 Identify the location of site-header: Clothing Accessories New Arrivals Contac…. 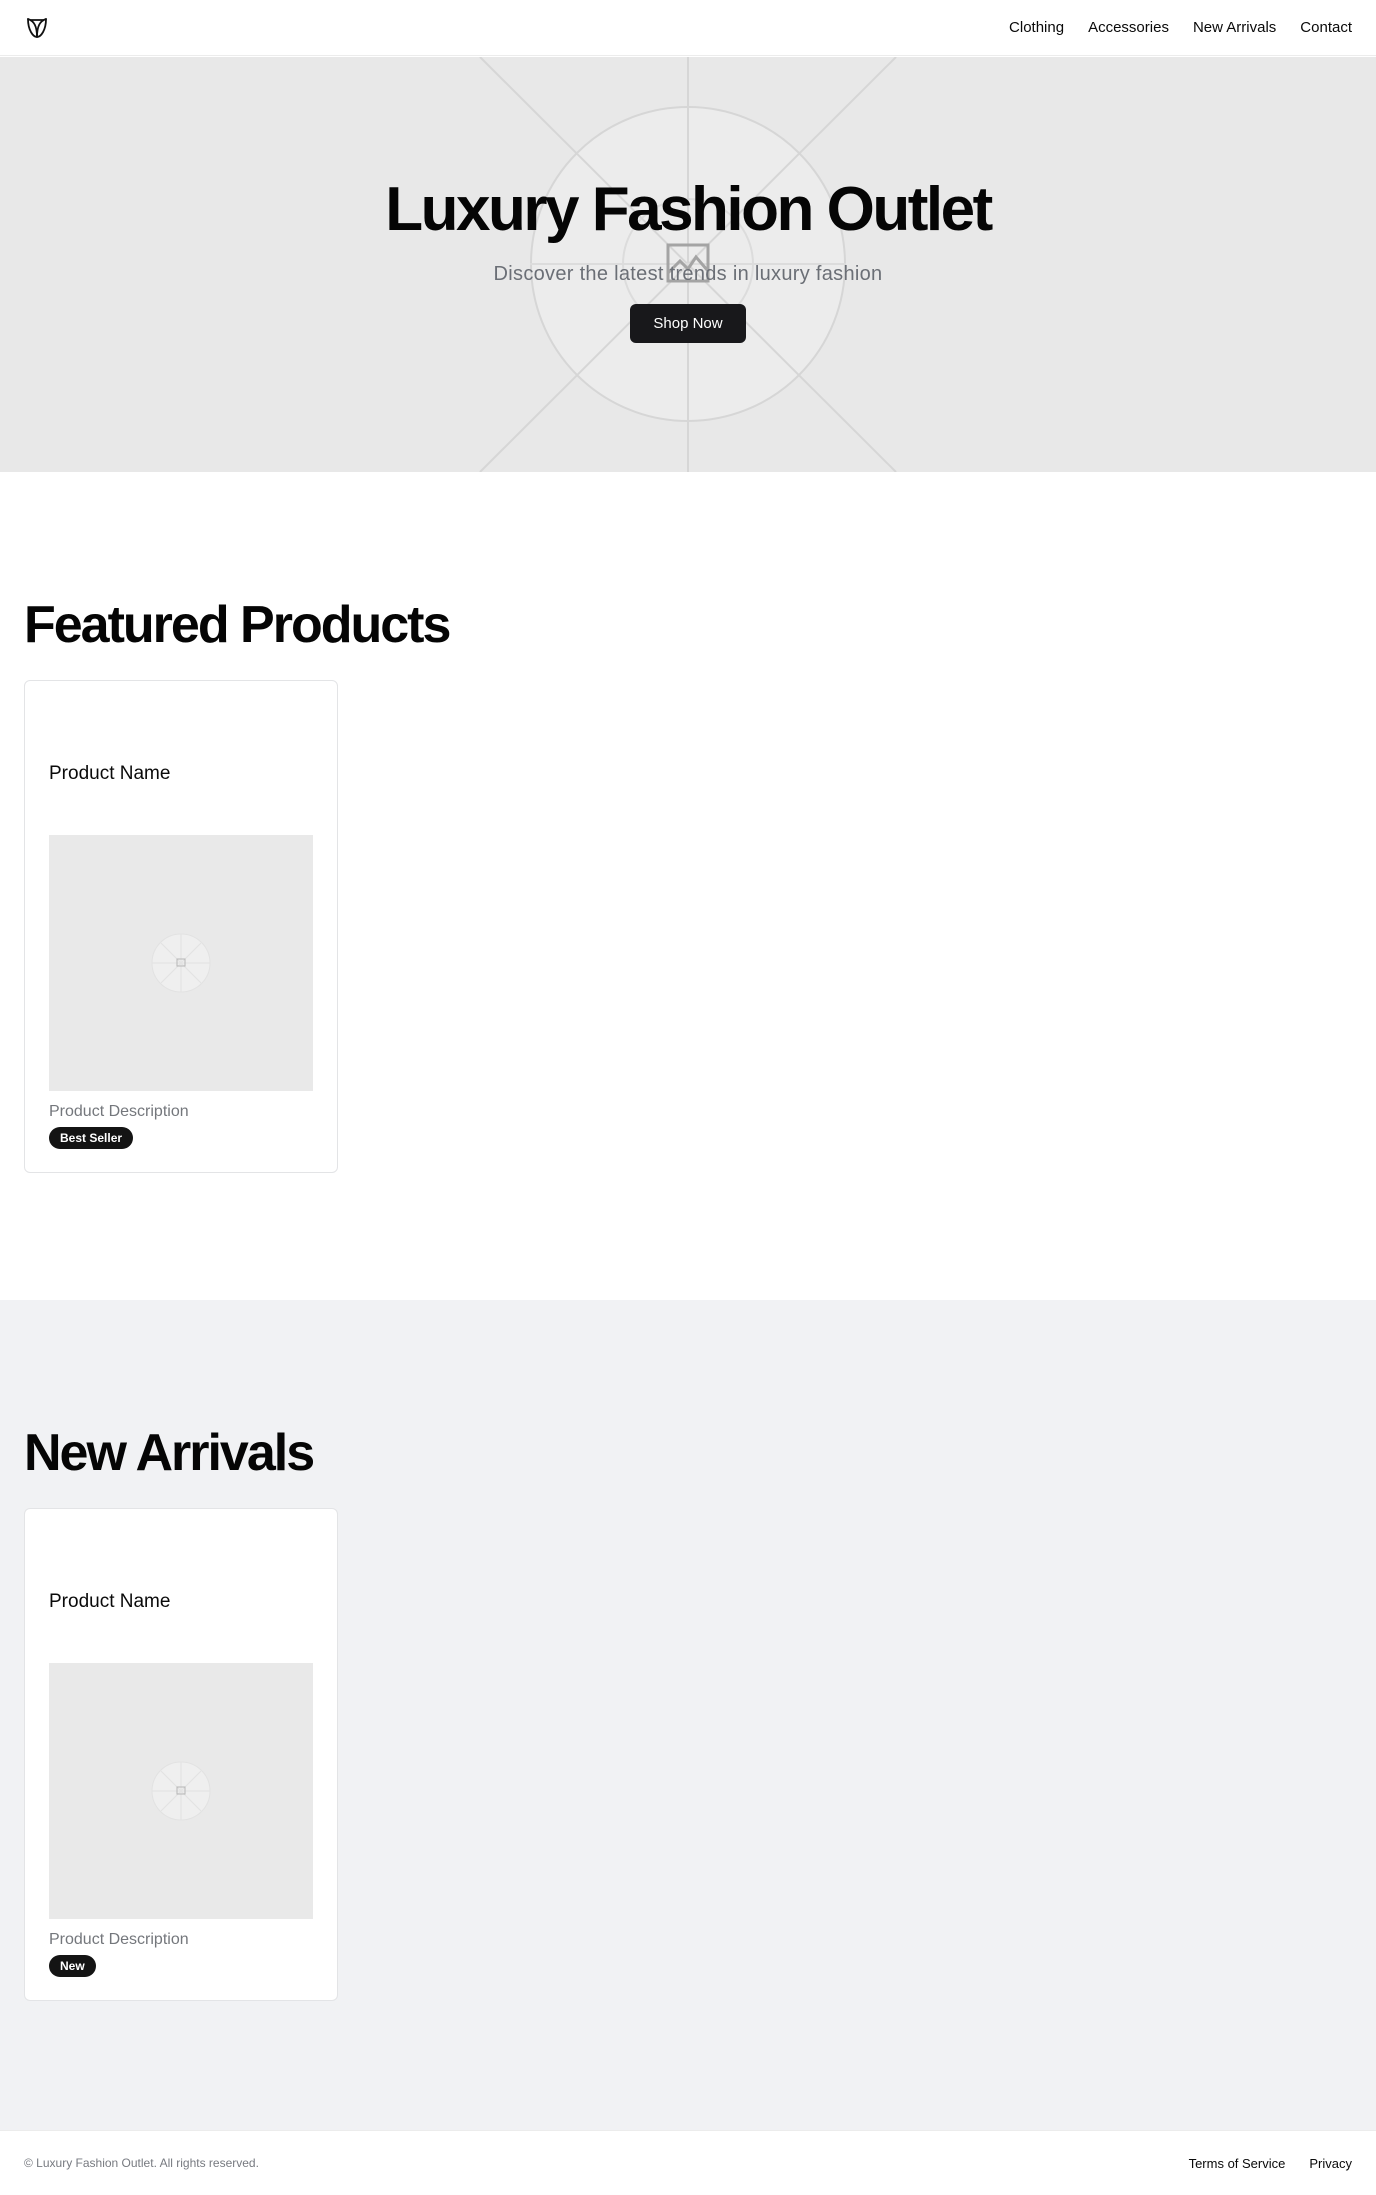
(688, 28).